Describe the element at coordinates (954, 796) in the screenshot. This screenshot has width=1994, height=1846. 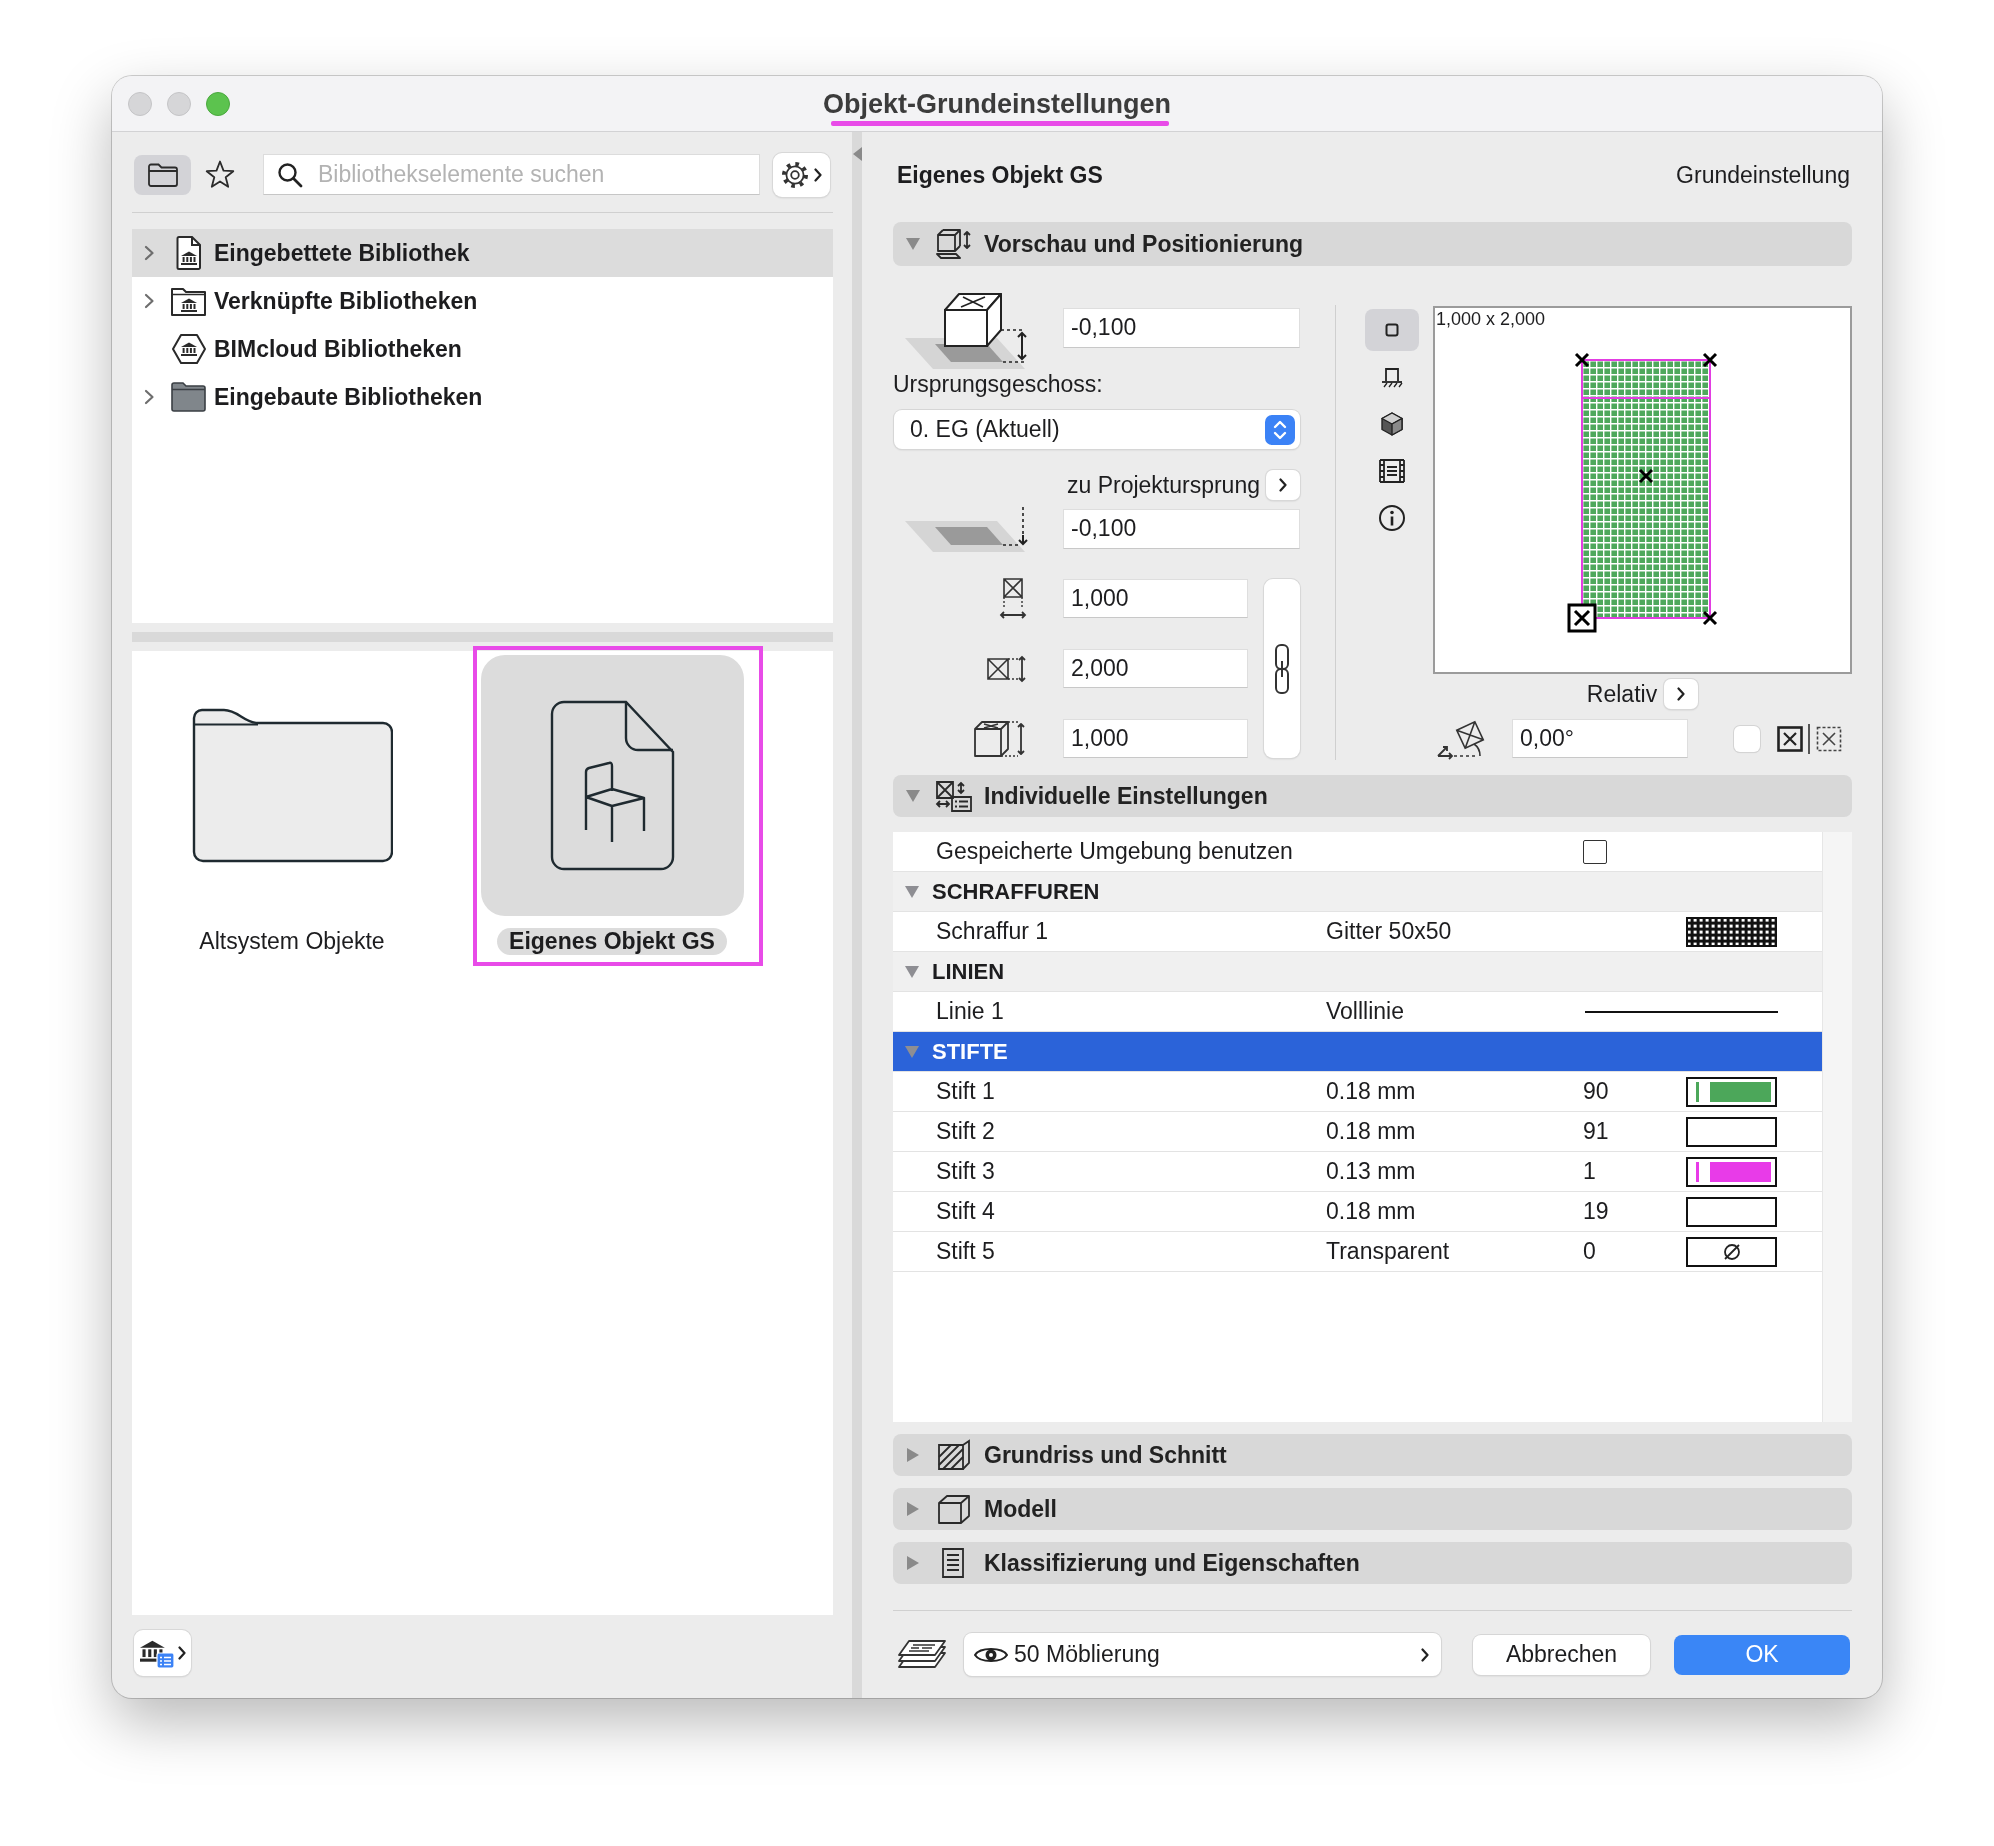
I see `boxed-x-list-icon` at that location.